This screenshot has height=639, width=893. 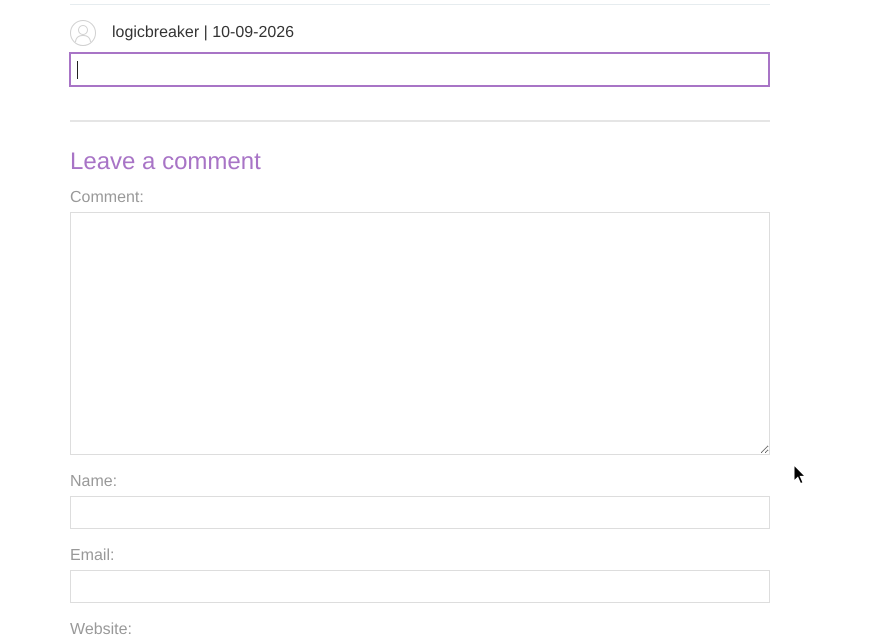 What do you see at coordinates (101, 630) in the screenshot?
I see `field-label: Website:` at bounding box center [101, 630].